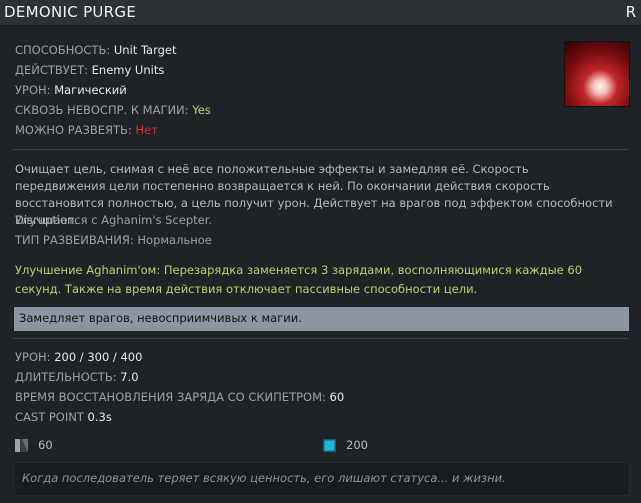  What do you see at coordinates (146, 130) in the screenshot?
I see `dispellable-value: Нет` at bounding box center [146, 130].